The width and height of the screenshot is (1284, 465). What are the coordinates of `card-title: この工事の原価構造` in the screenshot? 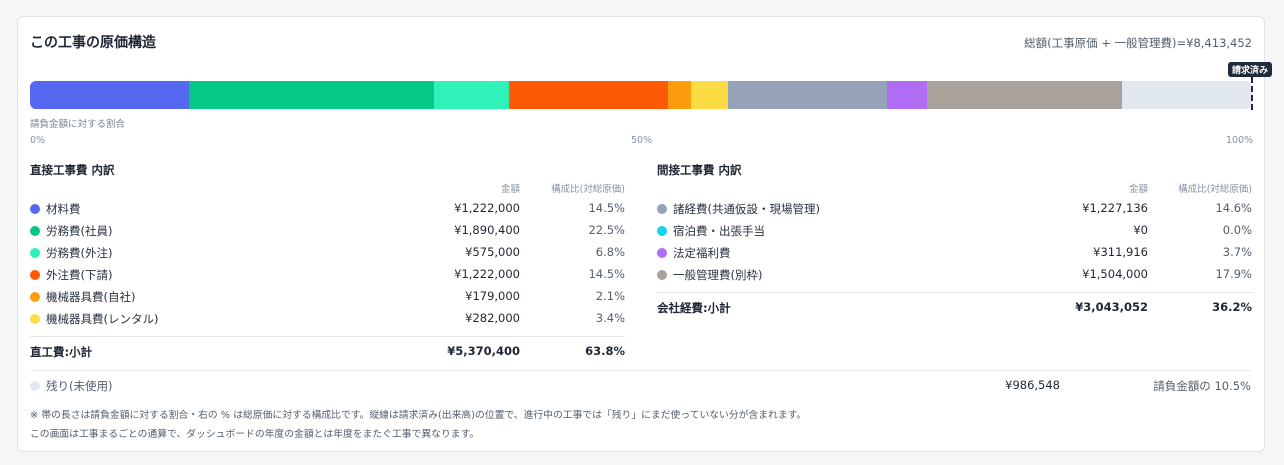 It's located at (93, 43).